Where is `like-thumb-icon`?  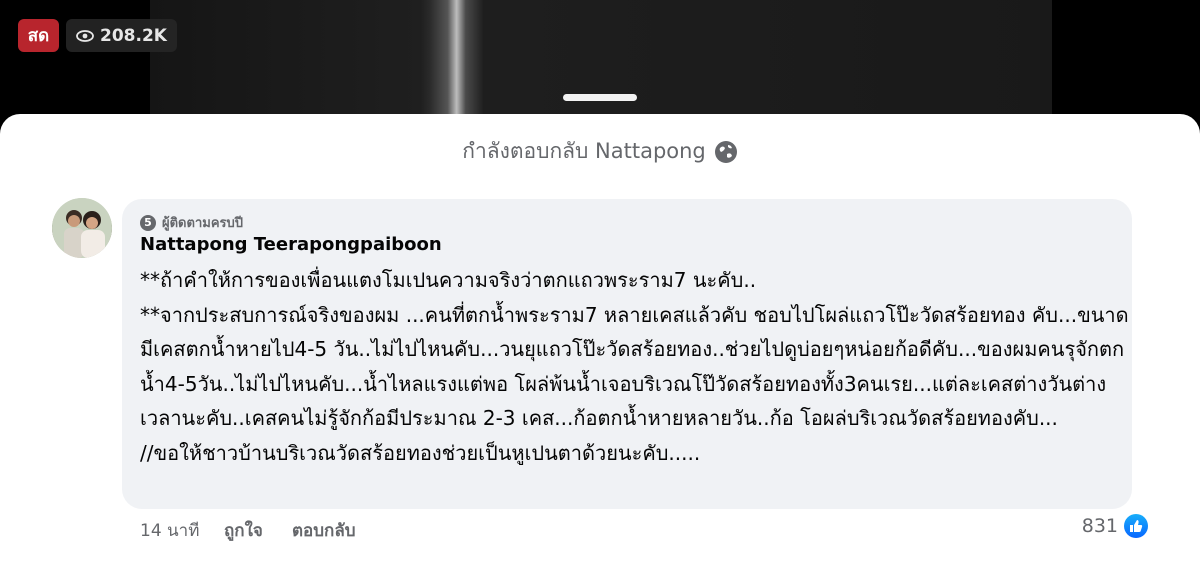 like-thumb-icon is located at coordinates (1136, 526).